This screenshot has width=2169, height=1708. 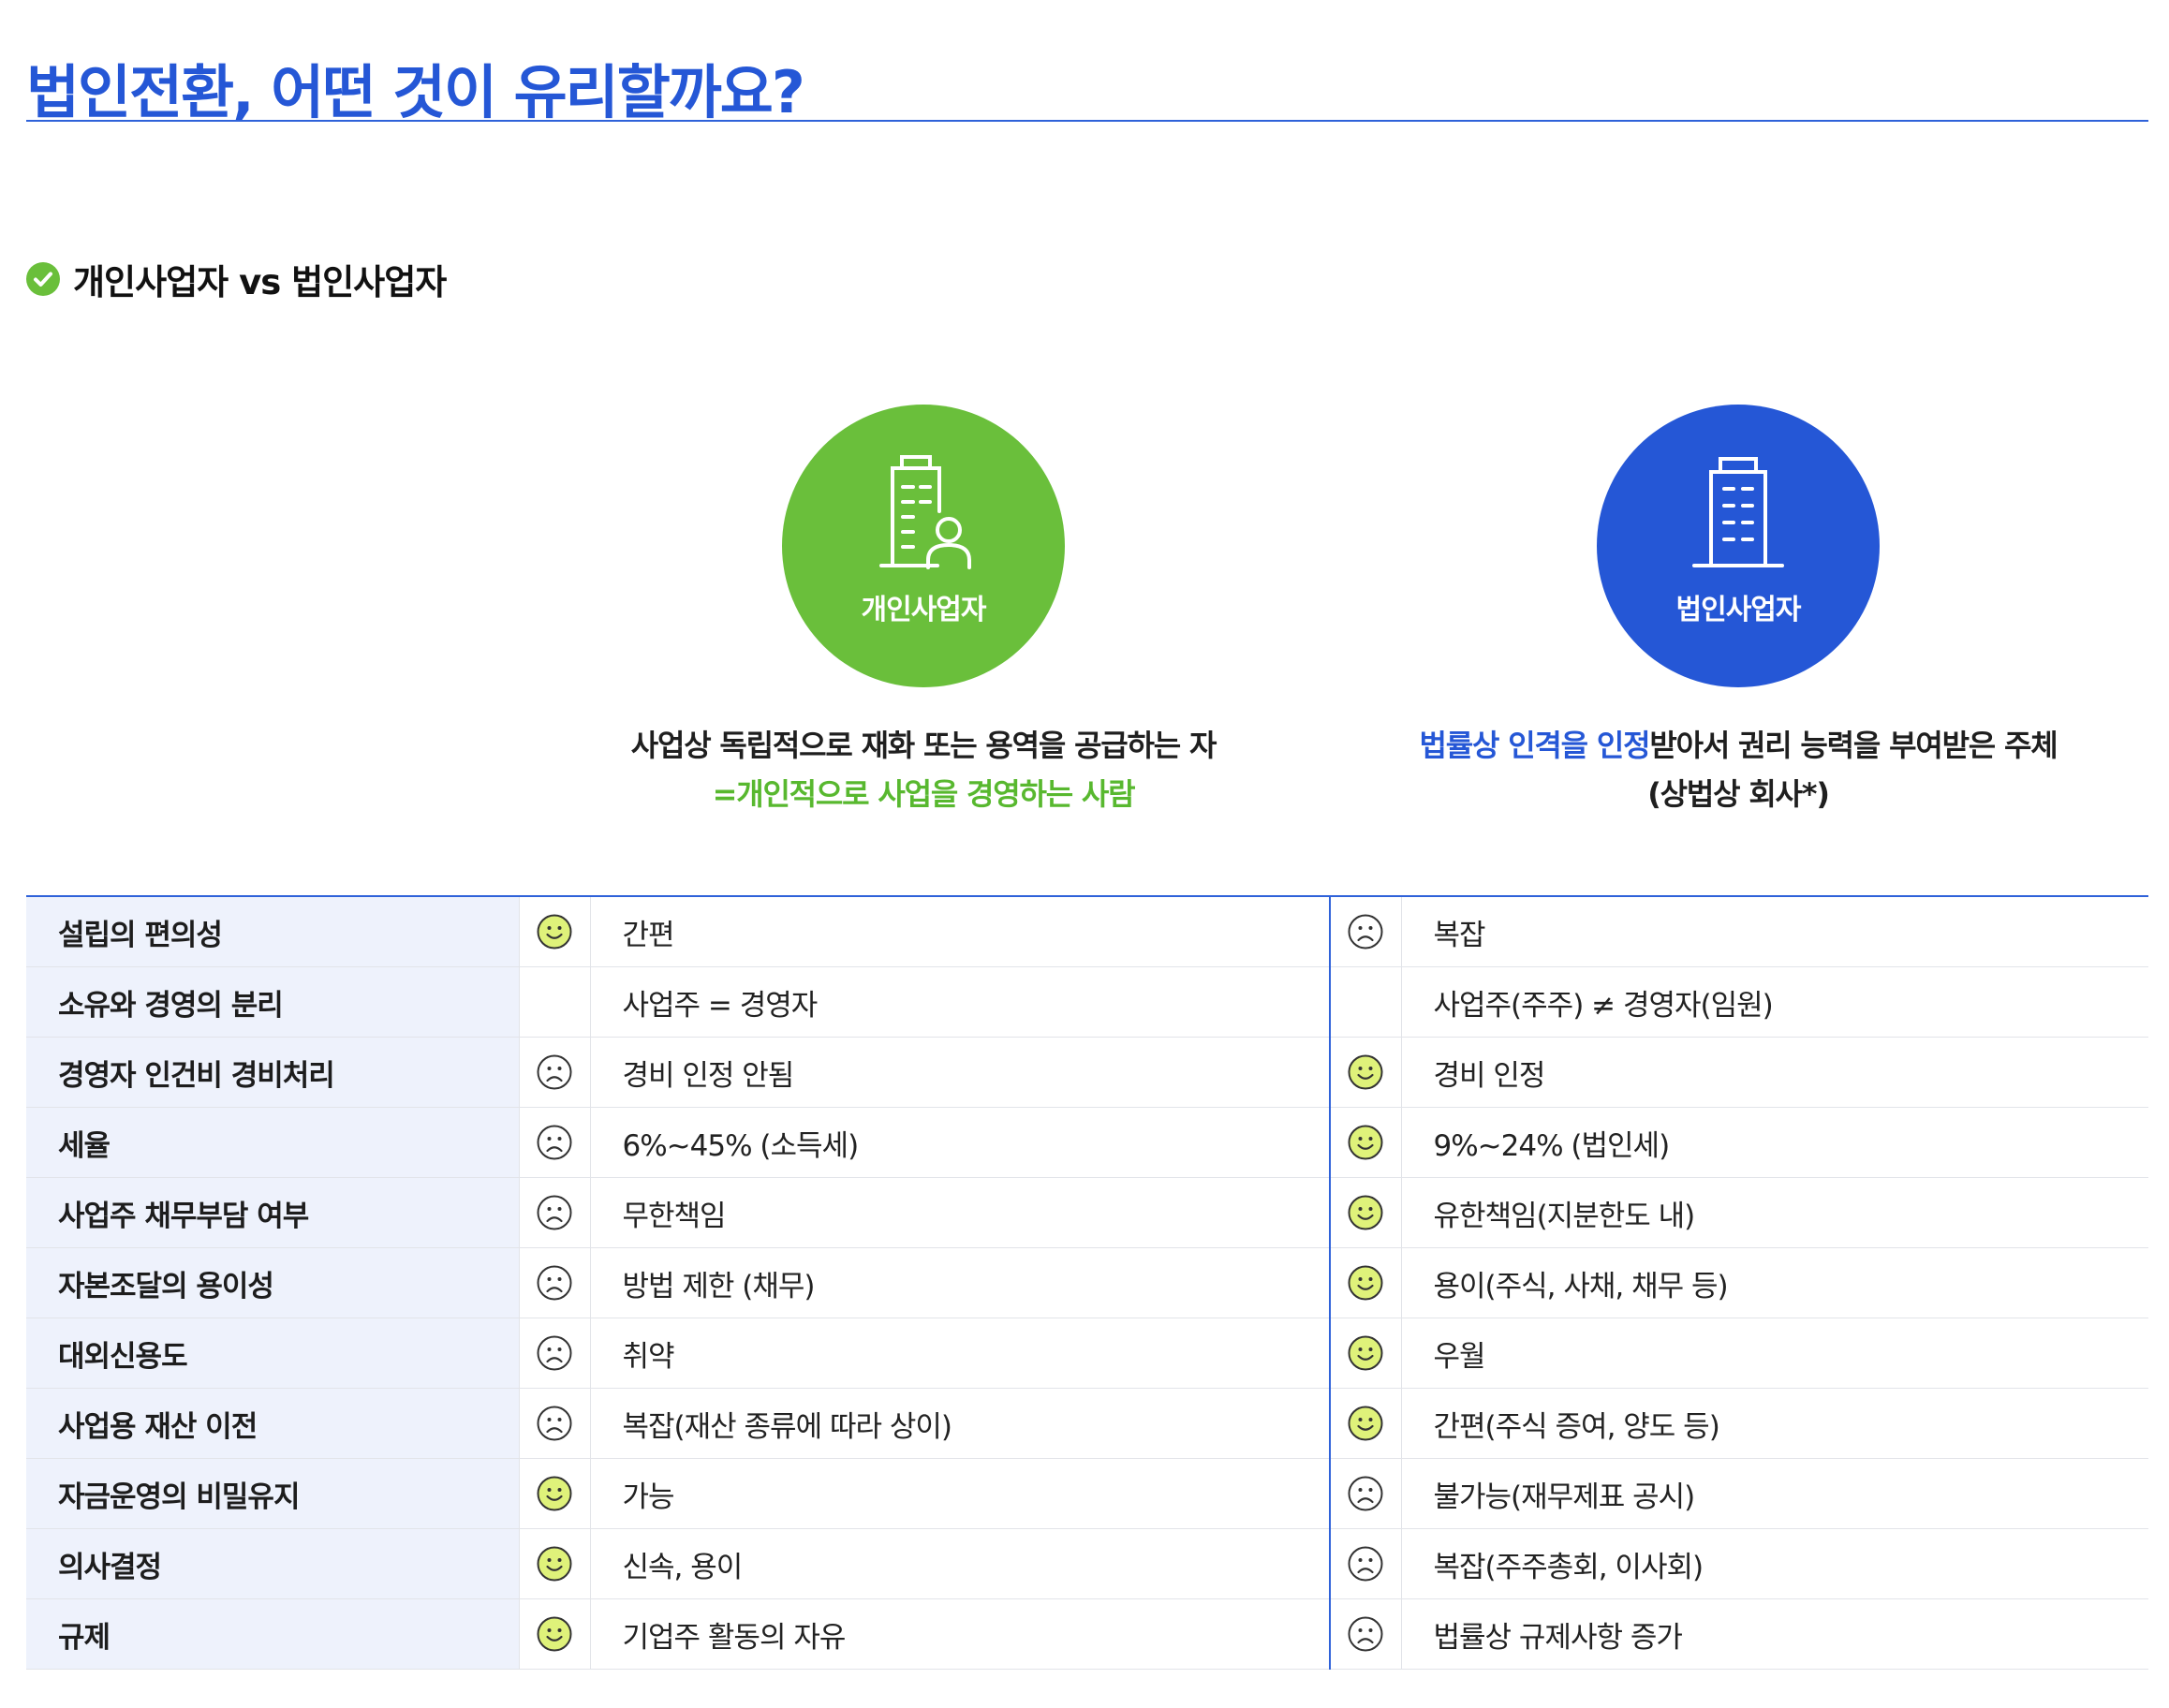 I want to click on corporate-value: 복잡(주주총회, 이사회), so click(x=1774, y=1563).